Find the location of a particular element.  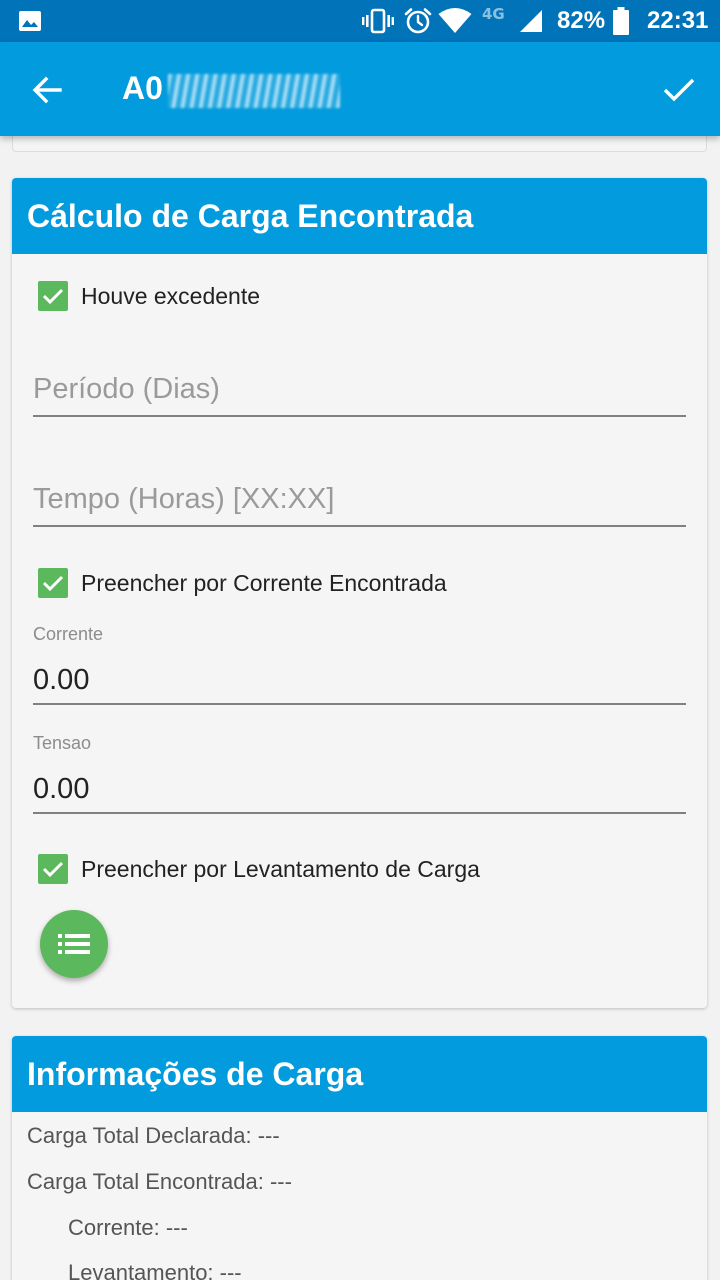

corrente-info: Corrente: --- is located at coordinates (128, 1227).